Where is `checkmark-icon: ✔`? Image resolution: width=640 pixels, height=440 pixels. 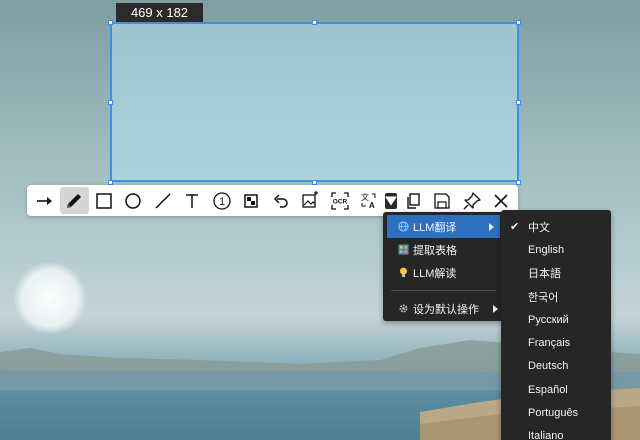 checkmark-icon: ✔ is located at coordinates (515, 227).